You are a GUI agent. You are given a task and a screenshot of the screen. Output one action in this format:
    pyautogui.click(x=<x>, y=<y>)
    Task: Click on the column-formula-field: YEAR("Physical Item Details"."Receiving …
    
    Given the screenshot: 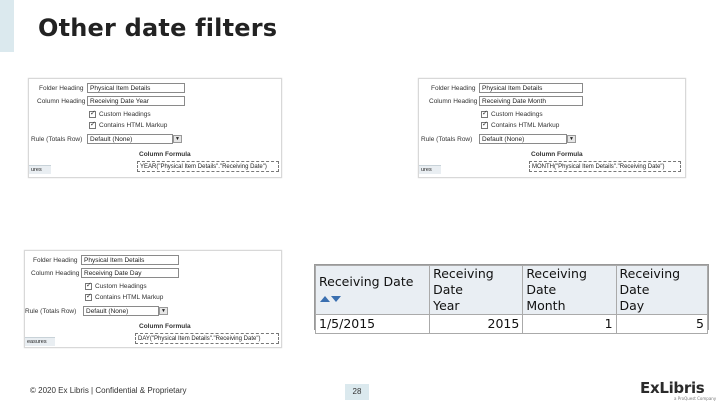 What is the action you would take?
    pyautogui.click(x=208, y=166)
    